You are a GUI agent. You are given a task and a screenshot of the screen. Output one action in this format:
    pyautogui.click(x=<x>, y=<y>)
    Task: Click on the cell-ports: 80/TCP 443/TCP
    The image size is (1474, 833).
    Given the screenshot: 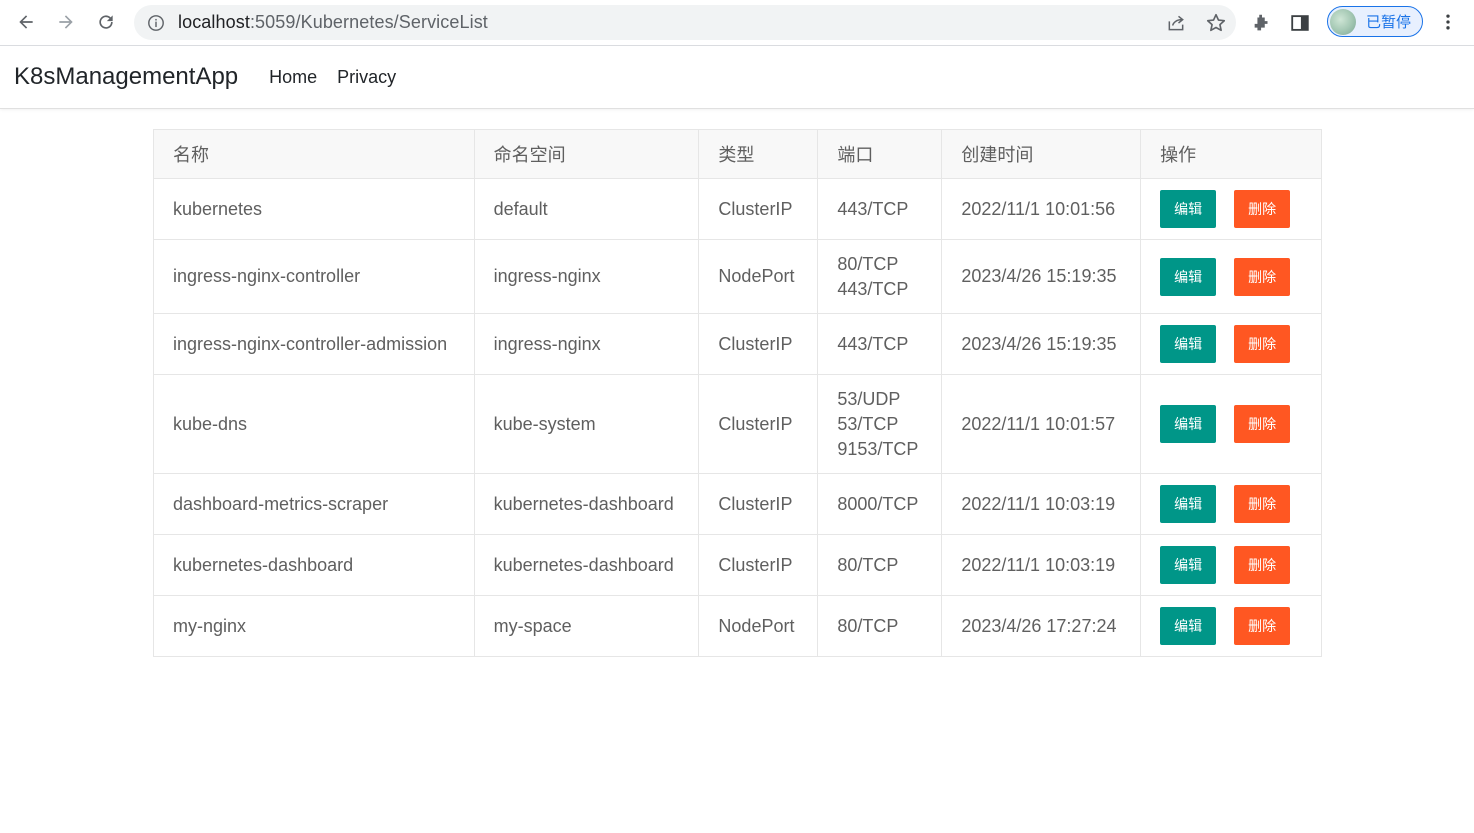 What is the action you would take?
    pyautogui.click(x=880, y=276)
    